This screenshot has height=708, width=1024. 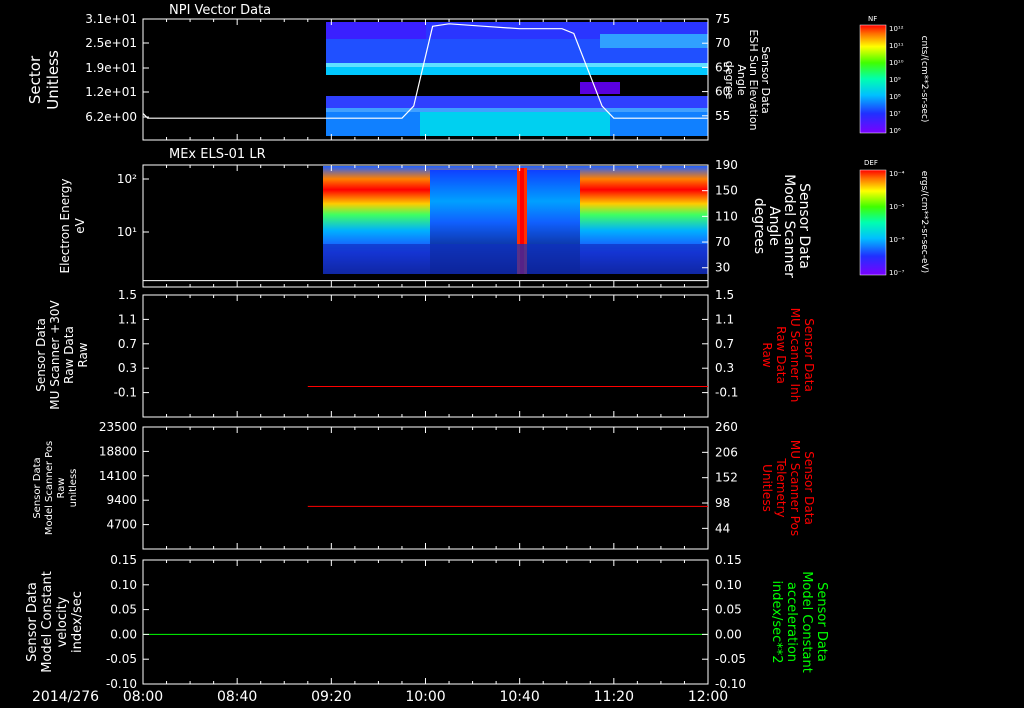 What do you see at coordinates (517, 110) in the screenshot?
I see `npi-row-6b` at bounding box center [517, 110].